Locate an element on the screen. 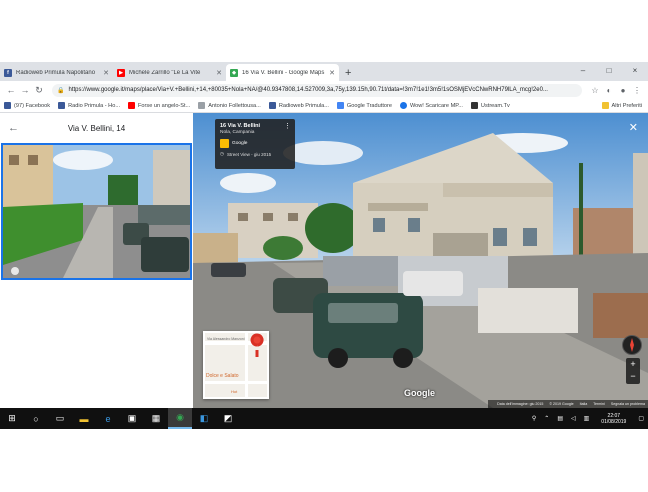 The width and height of the screenshot is (648, 492). folder-icon is located at coordinates (605, 105).